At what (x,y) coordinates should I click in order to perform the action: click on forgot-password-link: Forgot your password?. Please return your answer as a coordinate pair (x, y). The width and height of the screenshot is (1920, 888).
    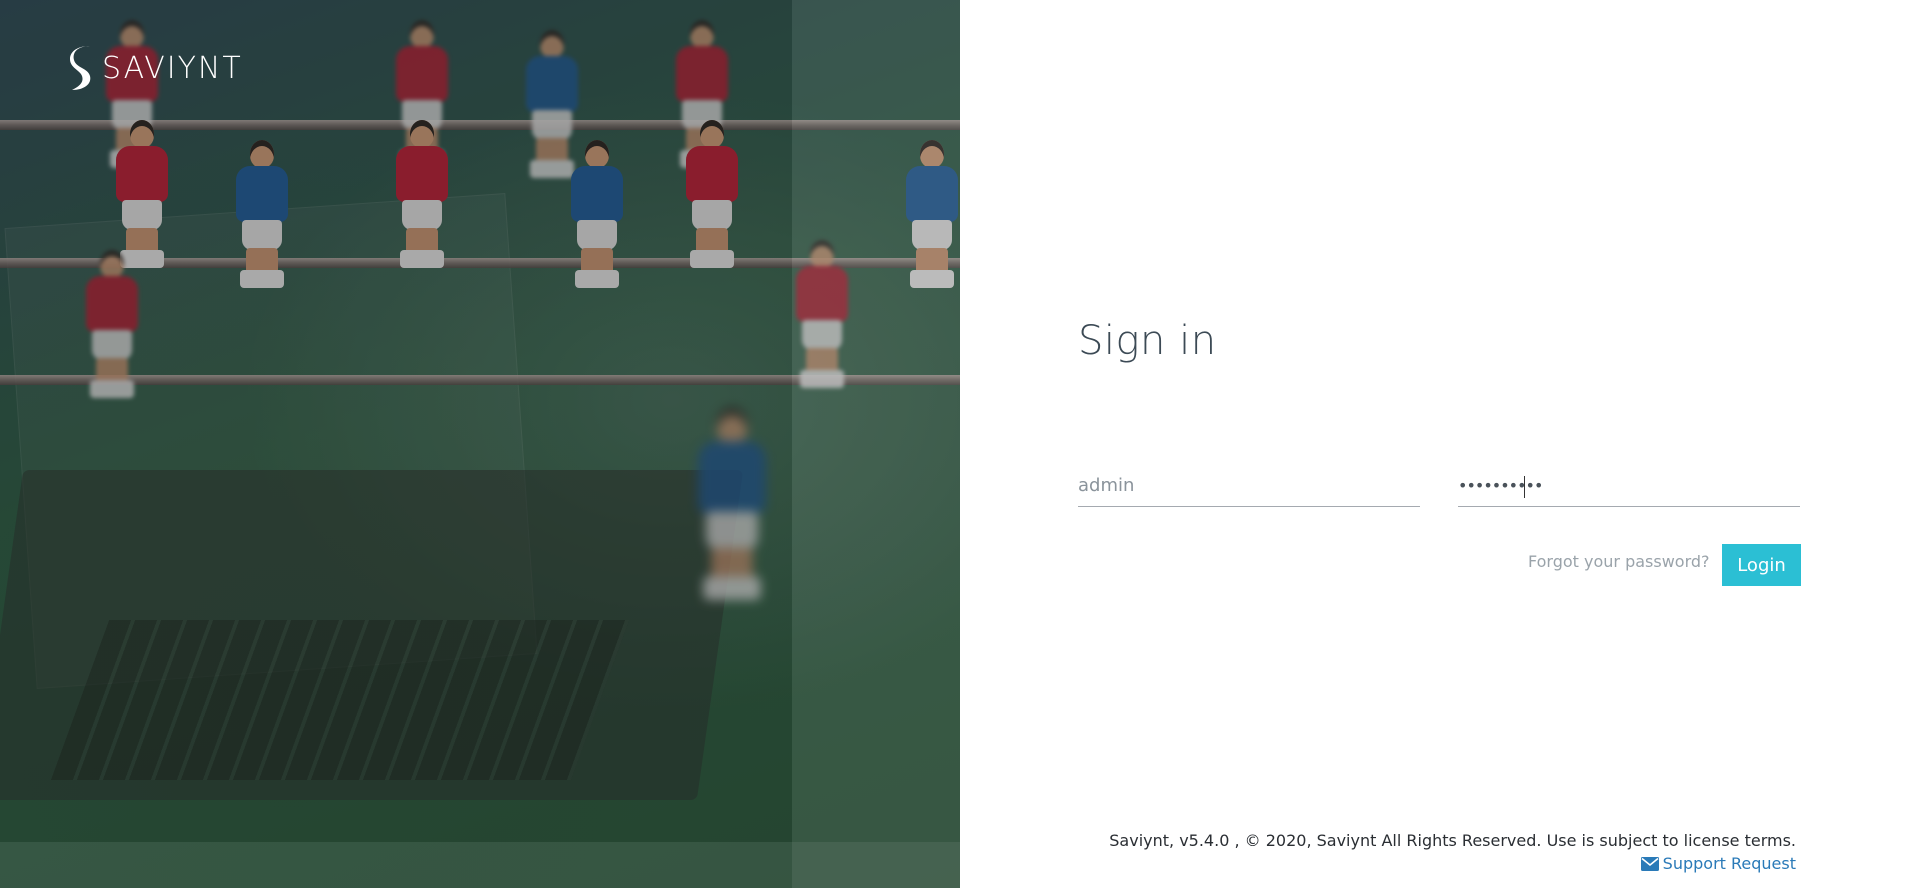
    Looking at the image, I should click on (1619, 561).